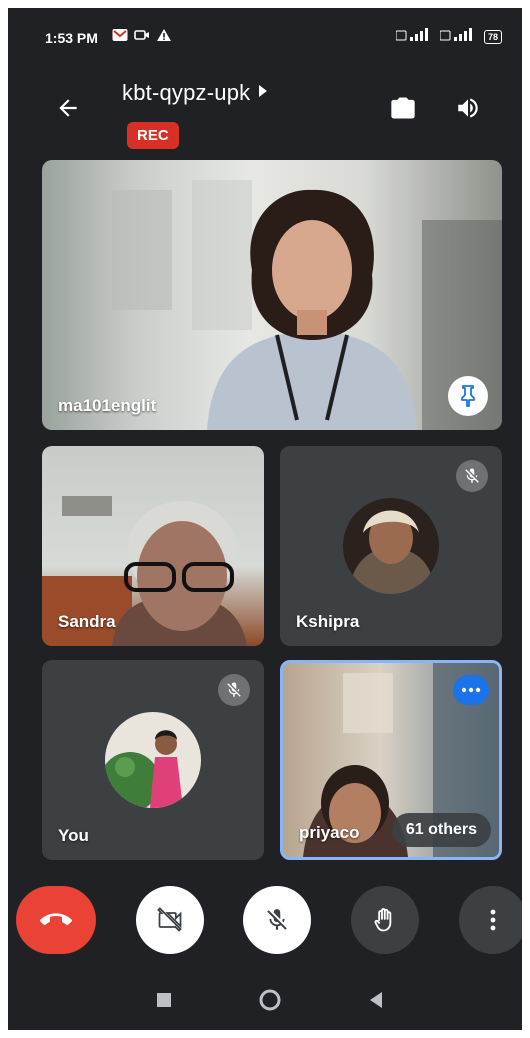  I want to click on status-left-icons, so click(141, 35).